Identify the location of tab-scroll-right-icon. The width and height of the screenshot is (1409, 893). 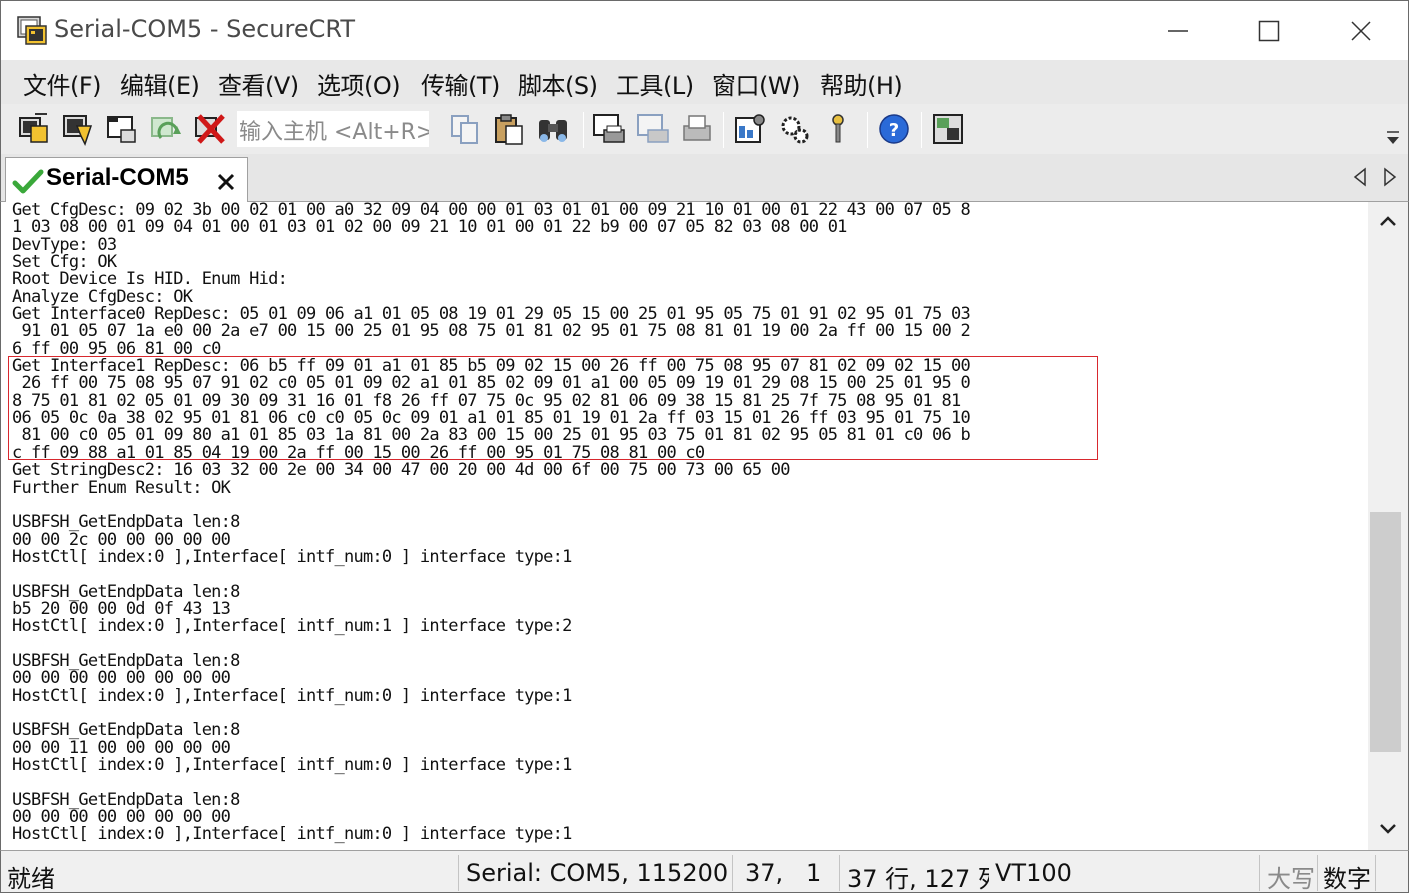
(1390, 177).